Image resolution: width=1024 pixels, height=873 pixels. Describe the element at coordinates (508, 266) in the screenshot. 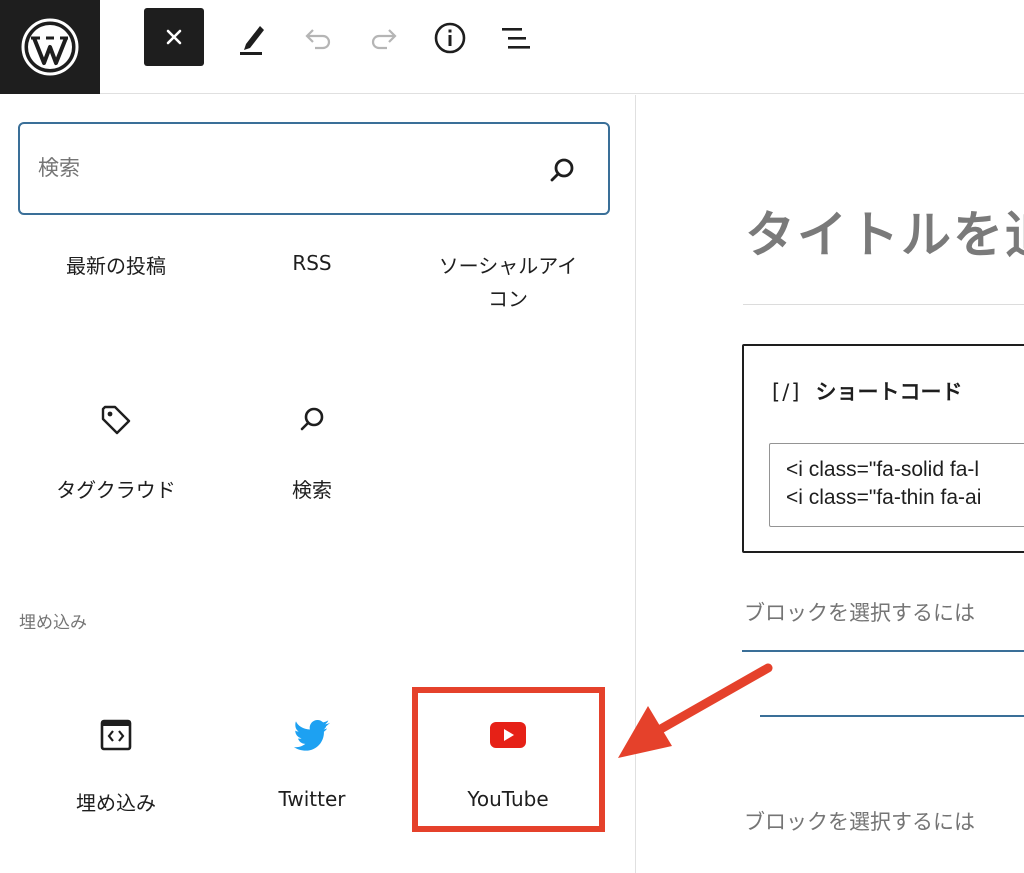

I see `block-label: ソーシャルアイ` at that location.